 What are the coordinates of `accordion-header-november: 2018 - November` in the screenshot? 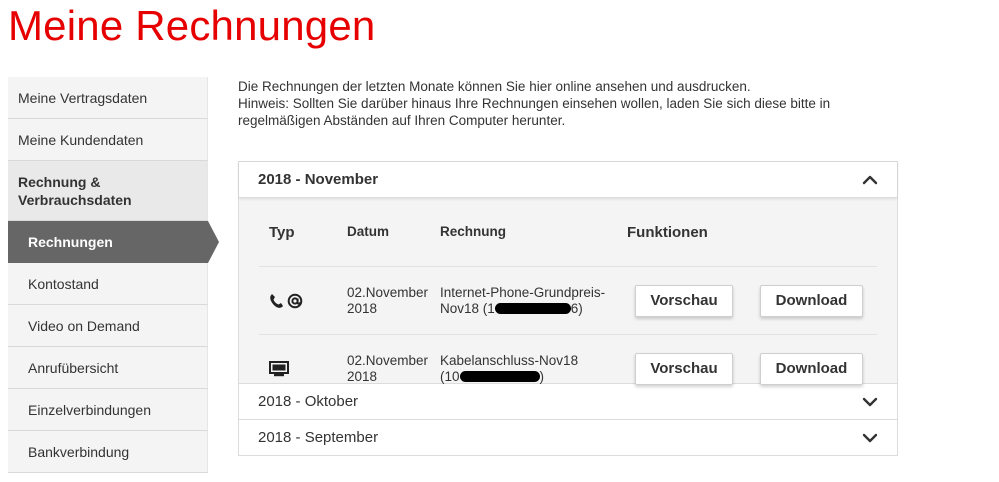 It's located at (568, 180).